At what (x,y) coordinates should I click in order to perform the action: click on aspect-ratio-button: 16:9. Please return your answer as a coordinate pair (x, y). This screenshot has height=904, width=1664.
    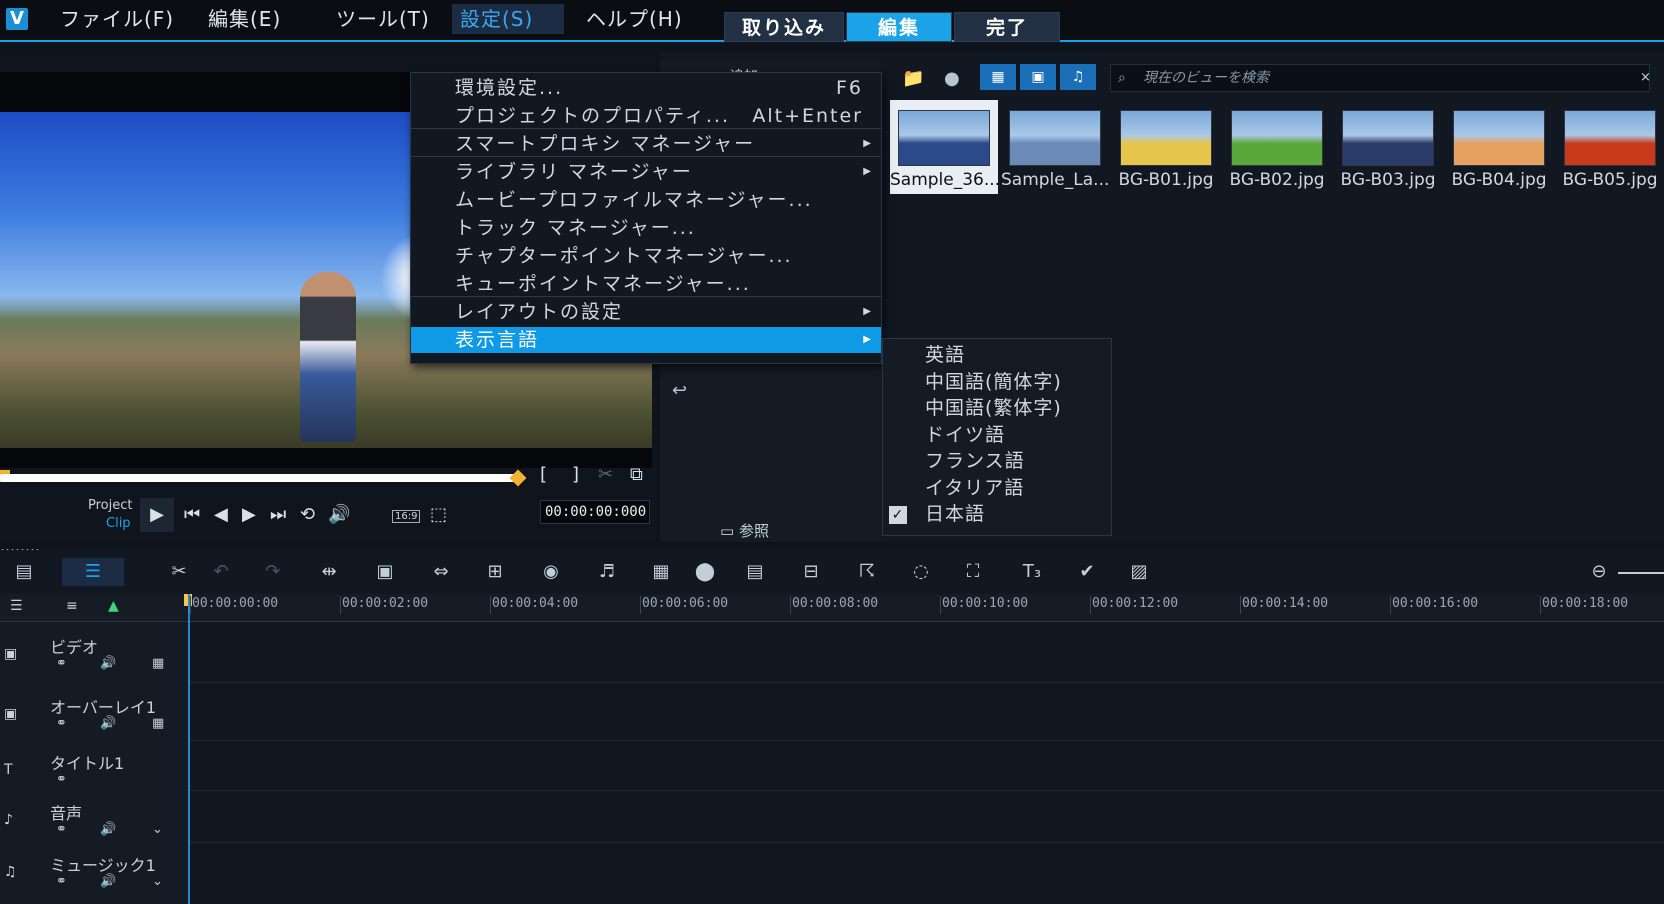
    Looking at the image, I should click on (406, 516).